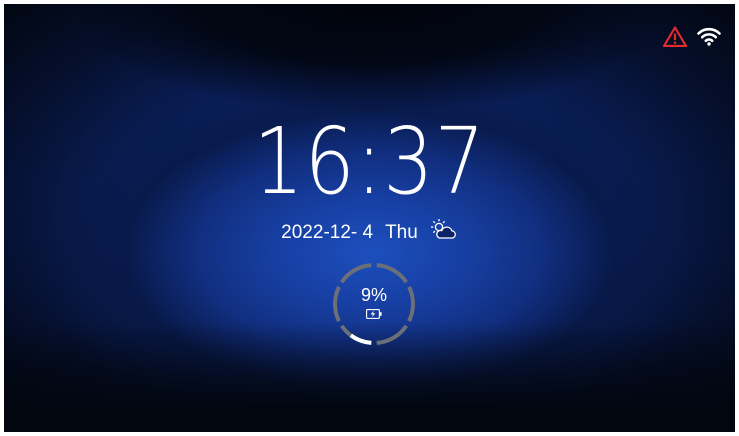 This screenshot has width=739, height=436. I want to click on date-row: 2022-12- 4 Thu, so click(369, 232).